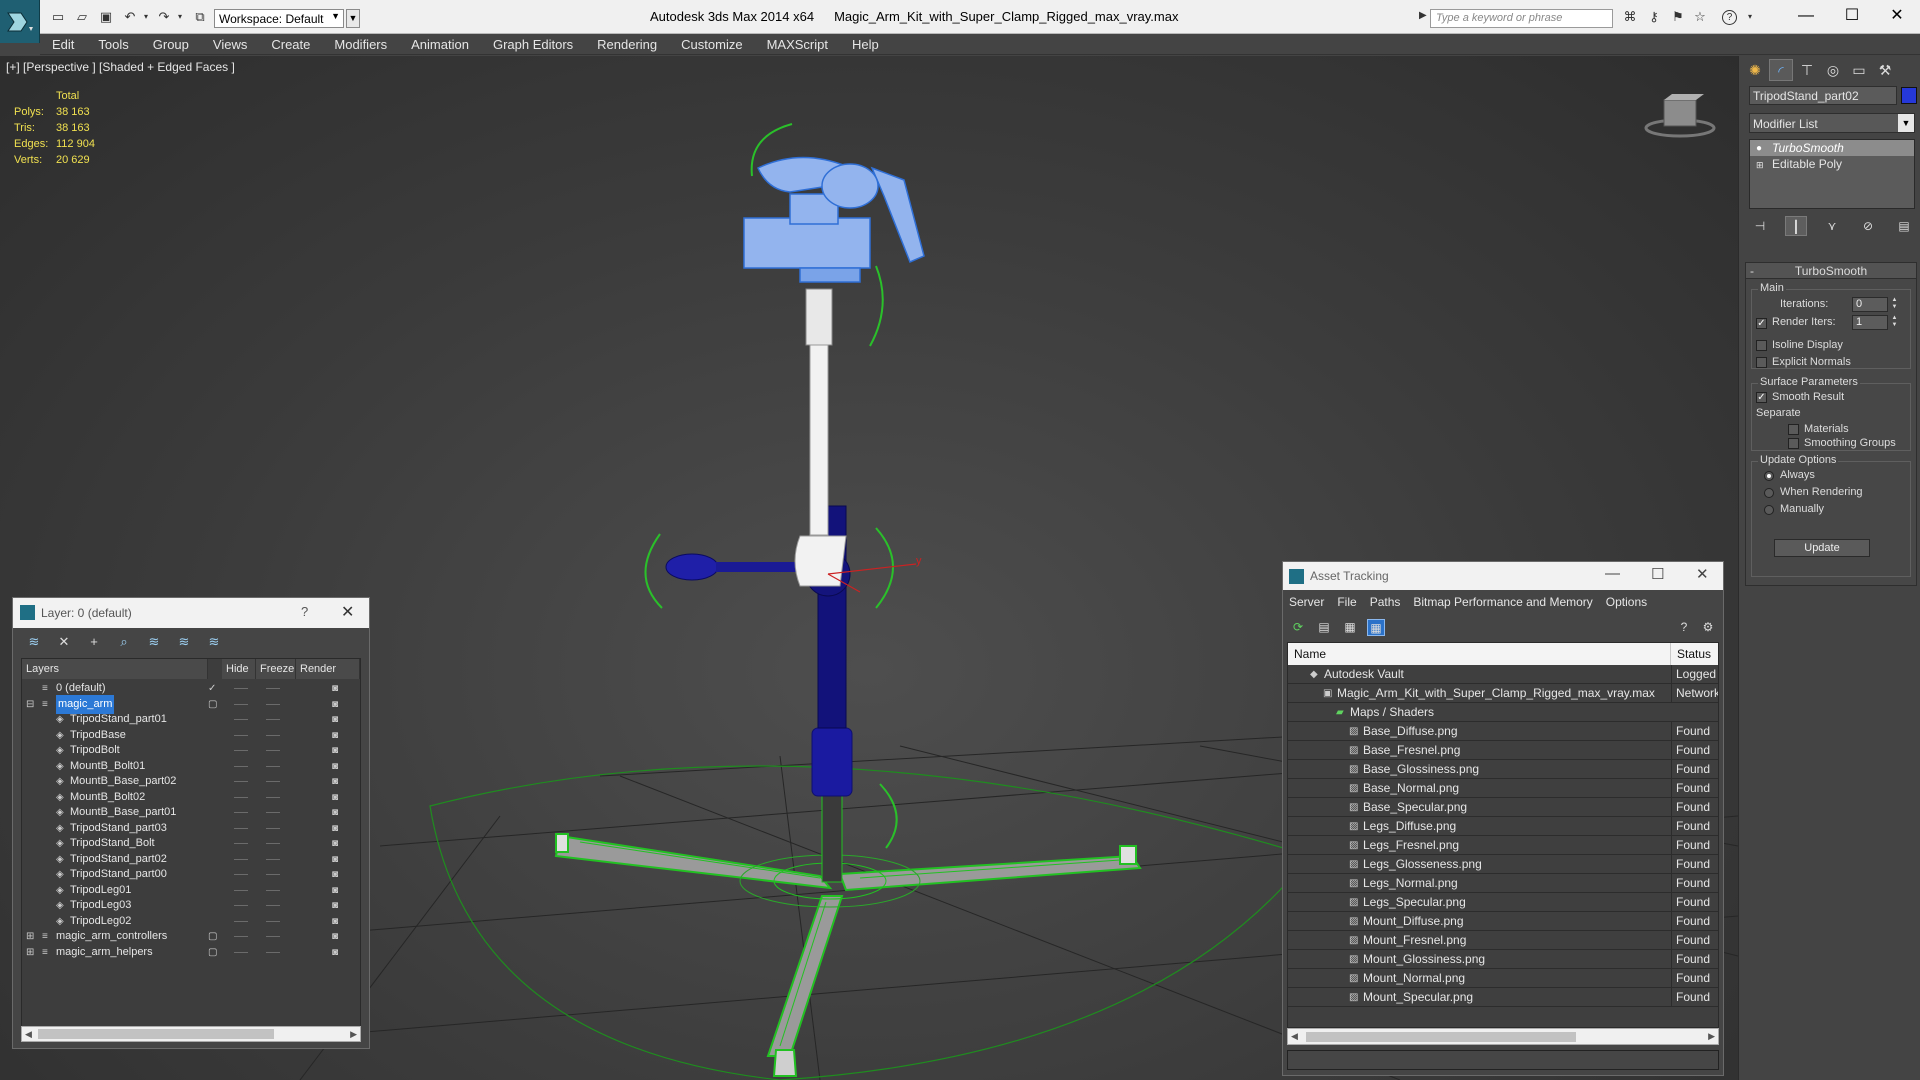  What do you see at coordinates (1859, 70) in the screenshot?
I see `display-tab-icon: ▭` at bounding box center [1859, 70].